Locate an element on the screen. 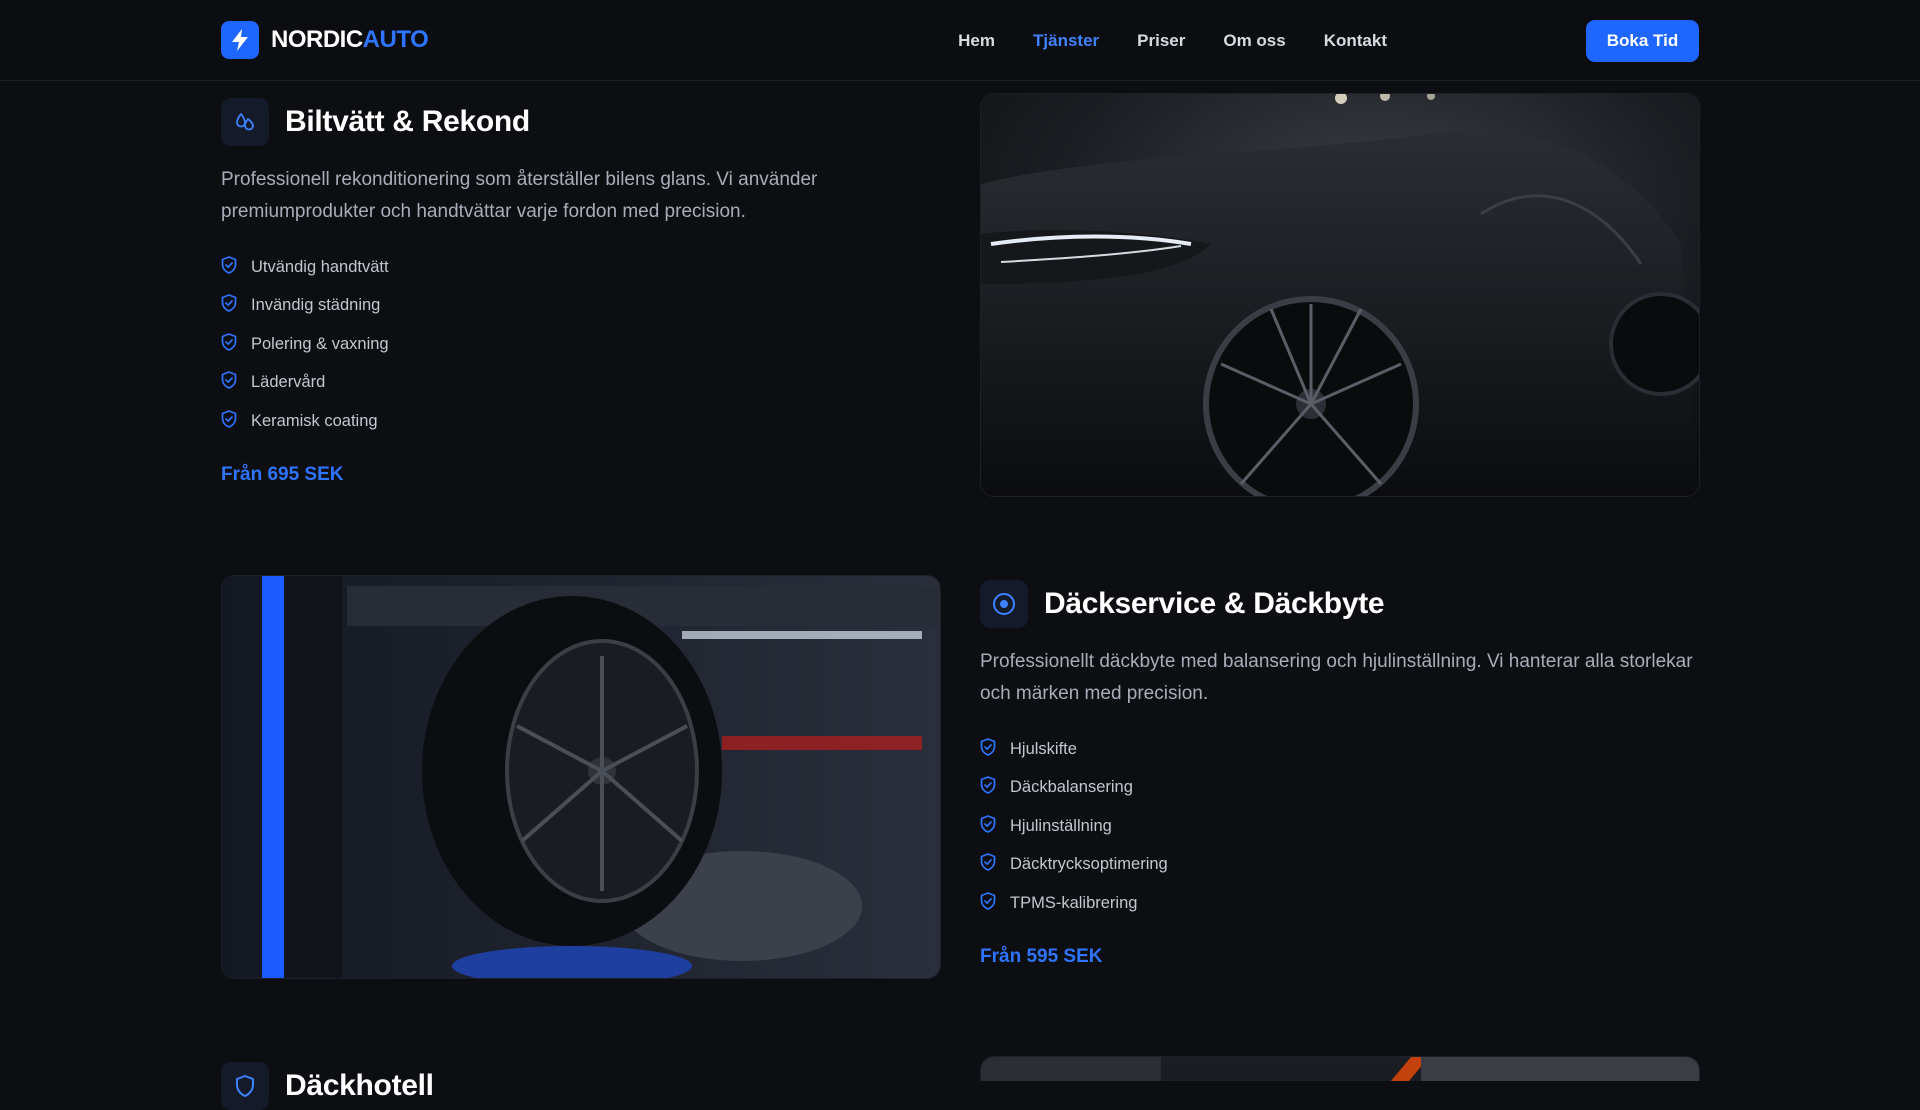 This screenshot has height=1110, width=1920. list-item: Polering & vaxning is located at coordinates (305, 344).